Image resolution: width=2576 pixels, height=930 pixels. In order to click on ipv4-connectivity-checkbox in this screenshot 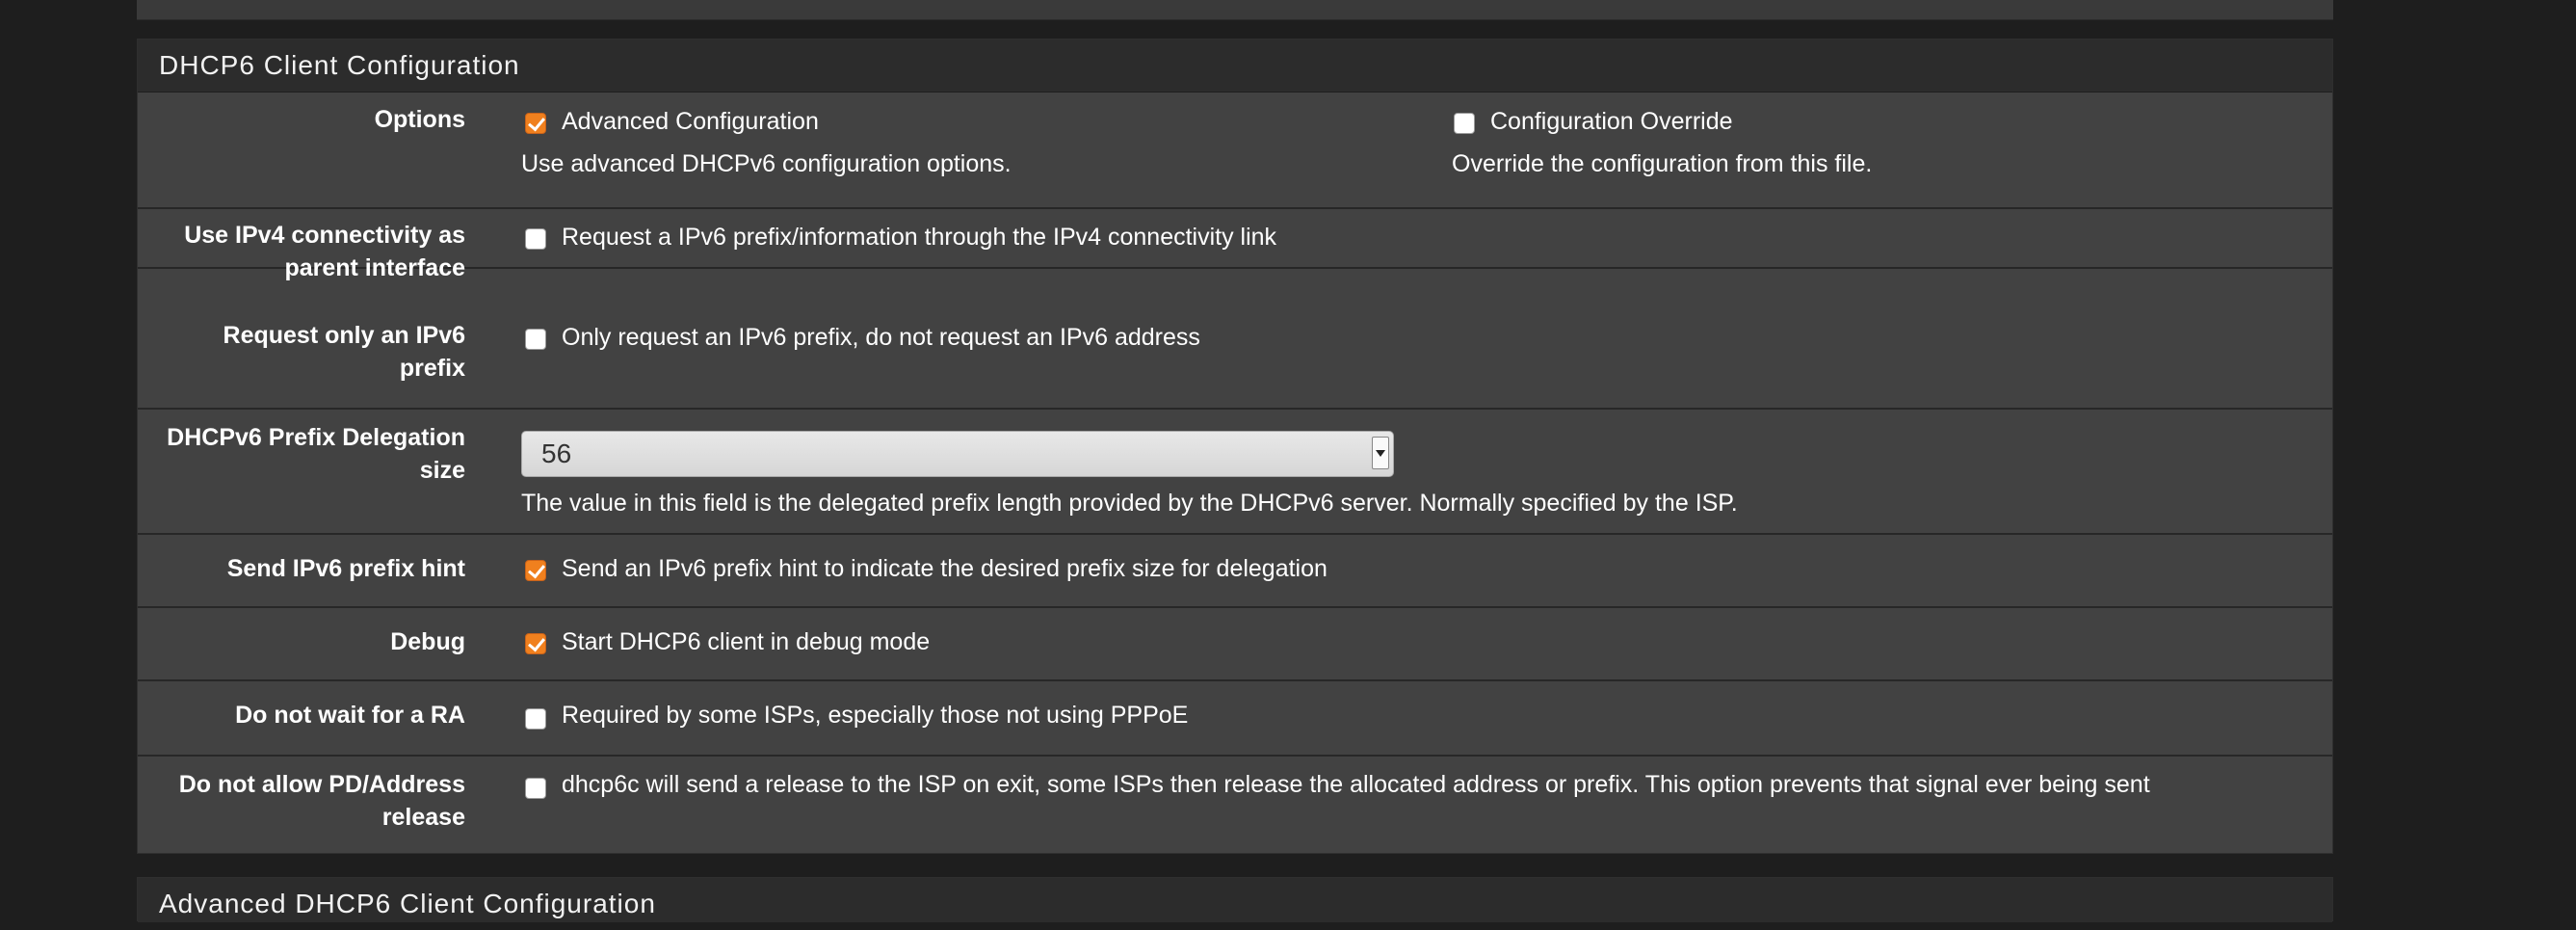, I will do `click(535, 239)`.